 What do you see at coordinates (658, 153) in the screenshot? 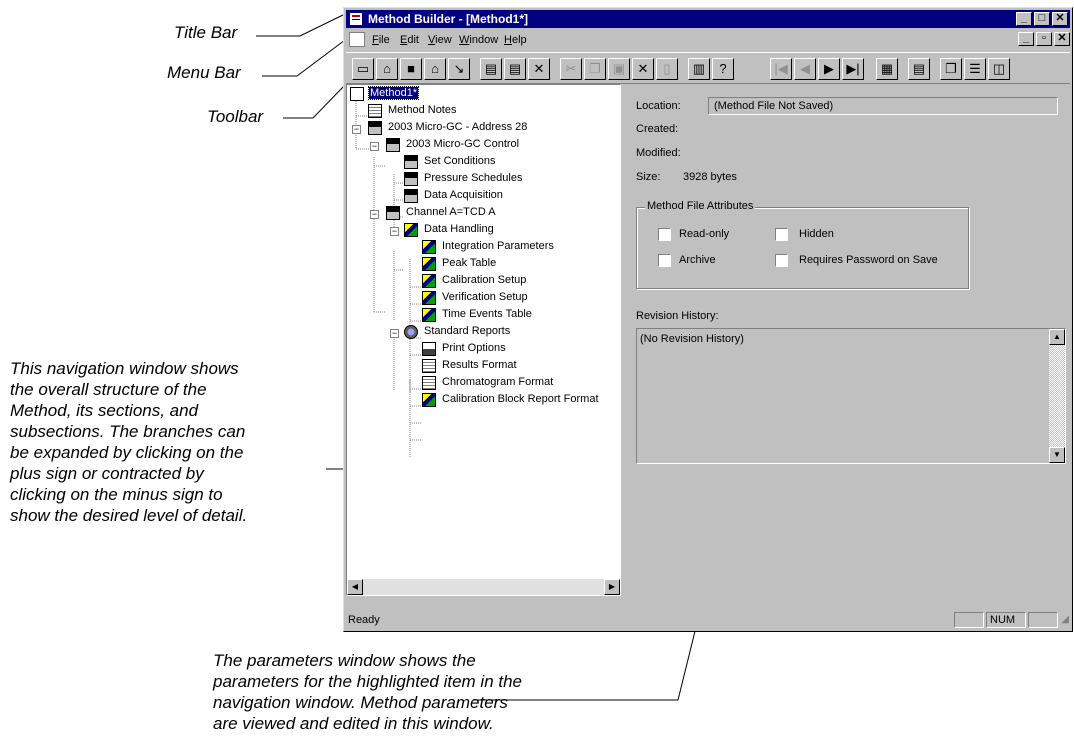
I see `modified-label: Modified:` at bounding box center [658, 153].